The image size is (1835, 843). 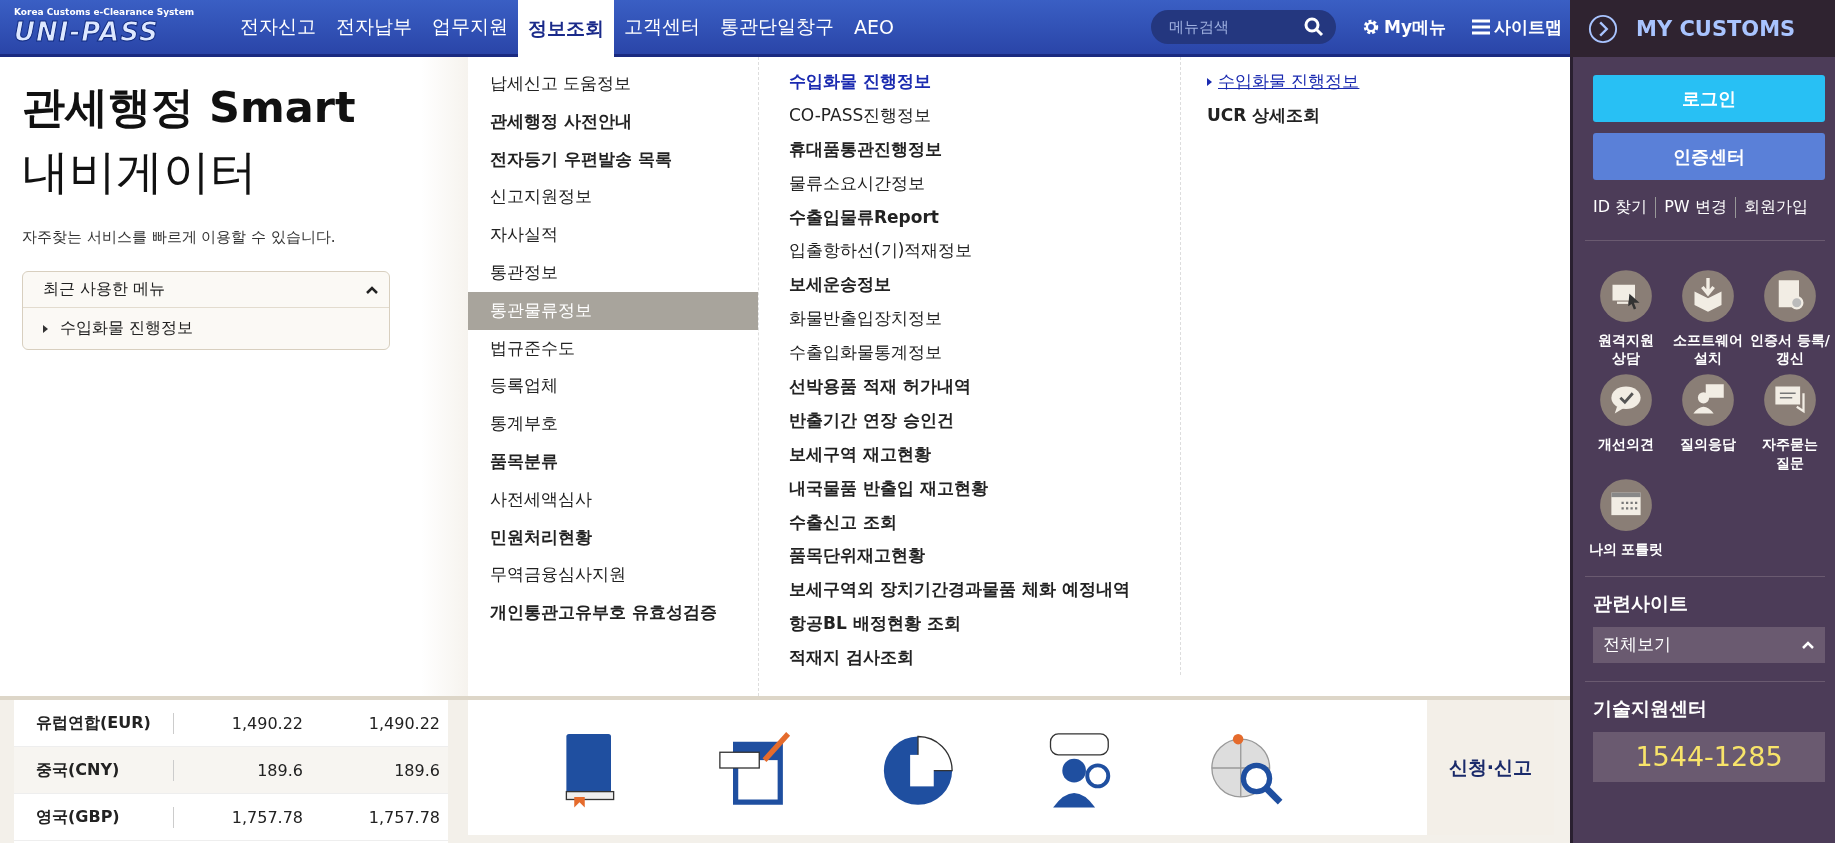 I want to click on my-customs-title: MY CUSTOMS, so click(x=1716, y=28).